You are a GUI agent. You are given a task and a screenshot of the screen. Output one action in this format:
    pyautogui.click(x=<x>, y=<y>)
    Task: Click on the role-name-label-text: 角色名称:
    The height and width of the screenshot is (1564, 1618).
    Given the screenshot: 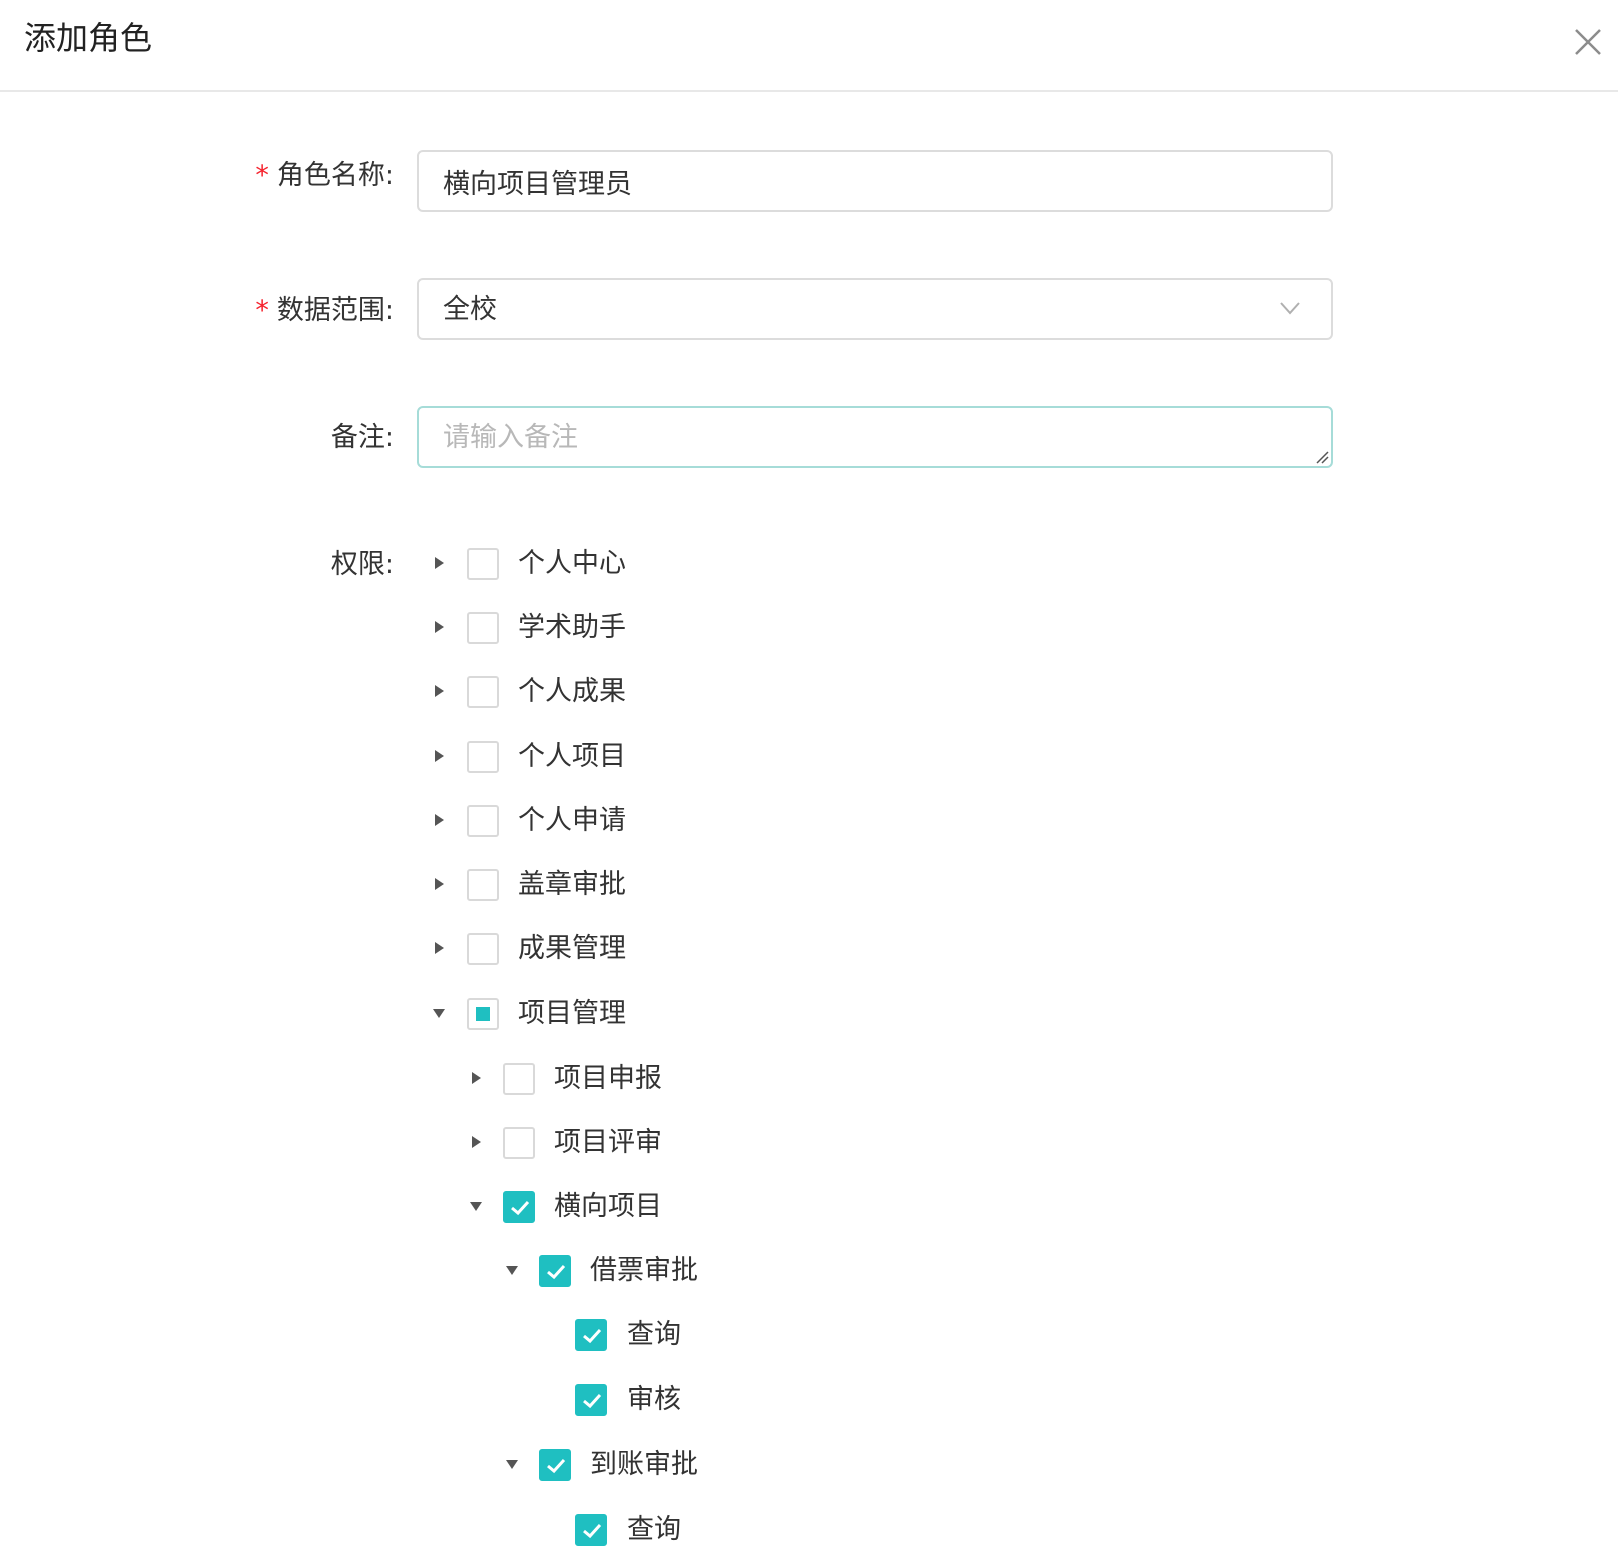 What is the action you would take?
    pyautogui.click(x=335, y=175)
    